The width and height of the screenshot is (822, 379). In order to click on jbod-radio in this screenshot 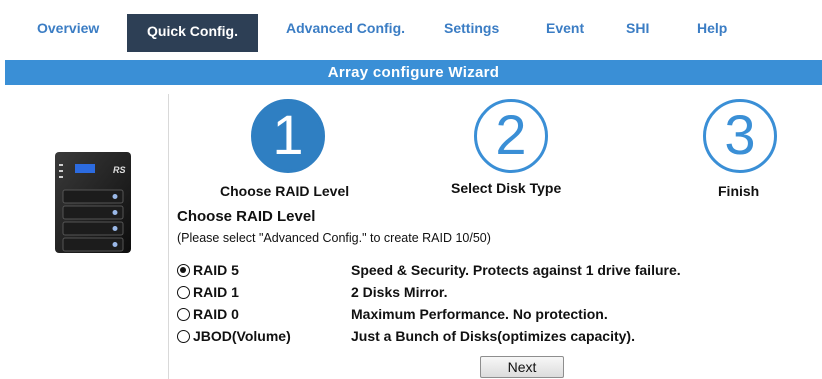, I will do `click(183, 336)`.